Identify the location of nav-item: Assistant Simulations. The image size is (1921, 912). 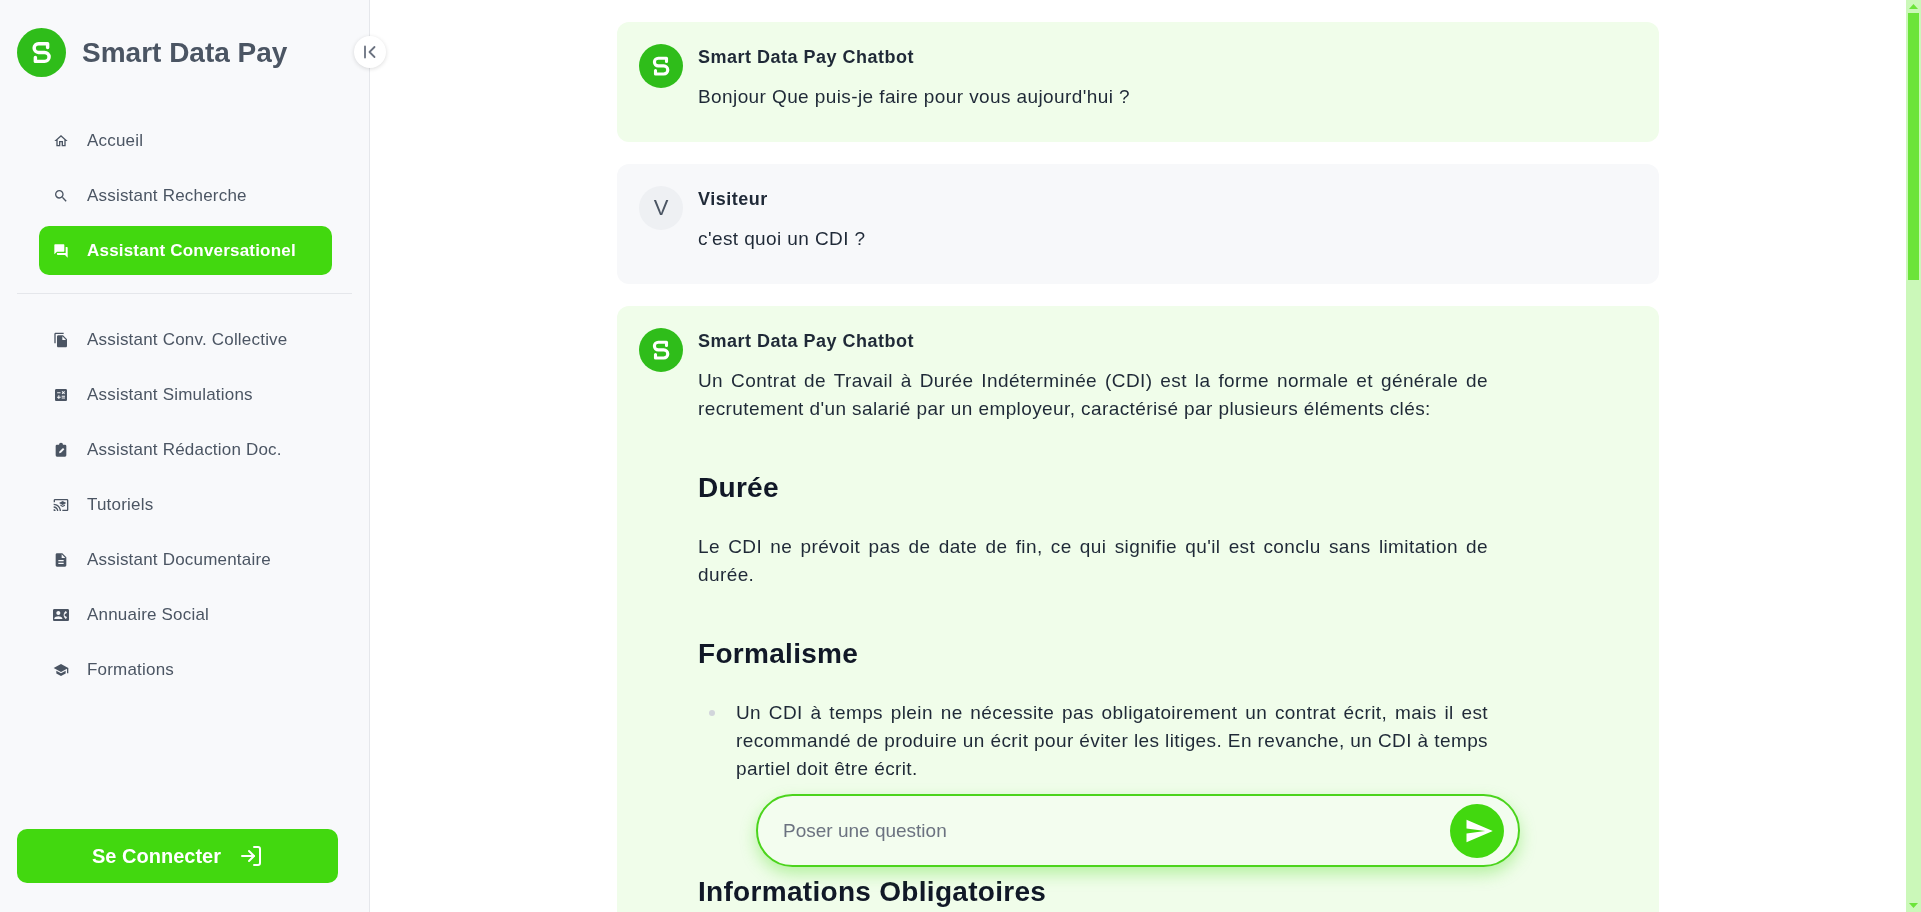
(185, 394).